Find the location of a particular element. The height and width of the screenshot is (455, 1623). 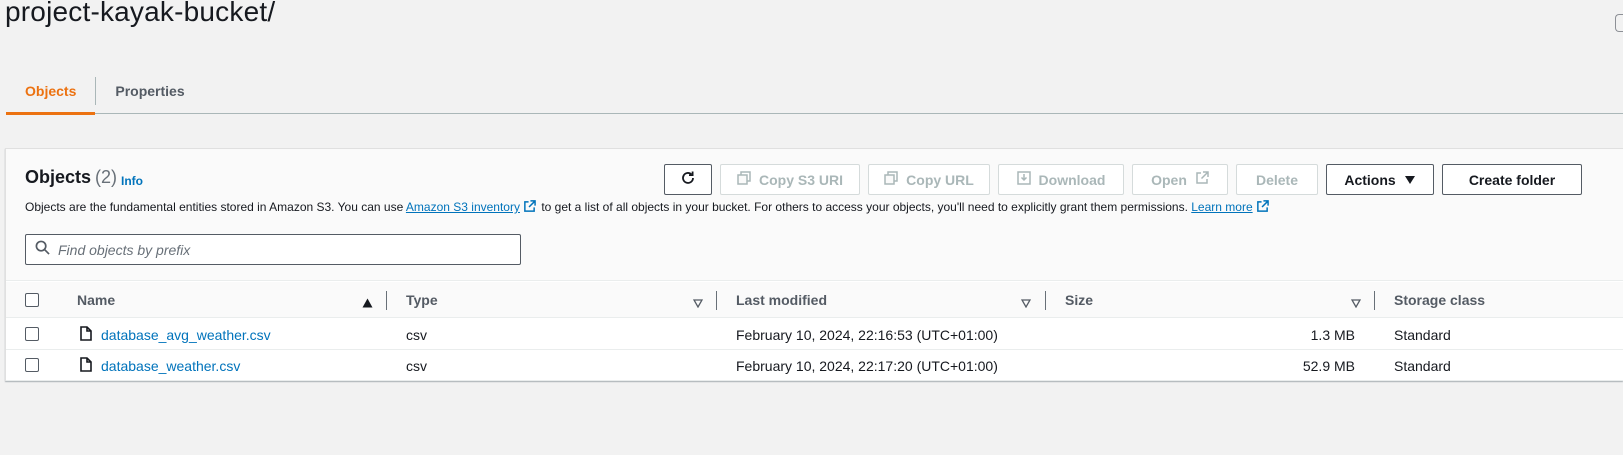

column-header-storage-class: Storage class is located at coordinates (1439, 300).